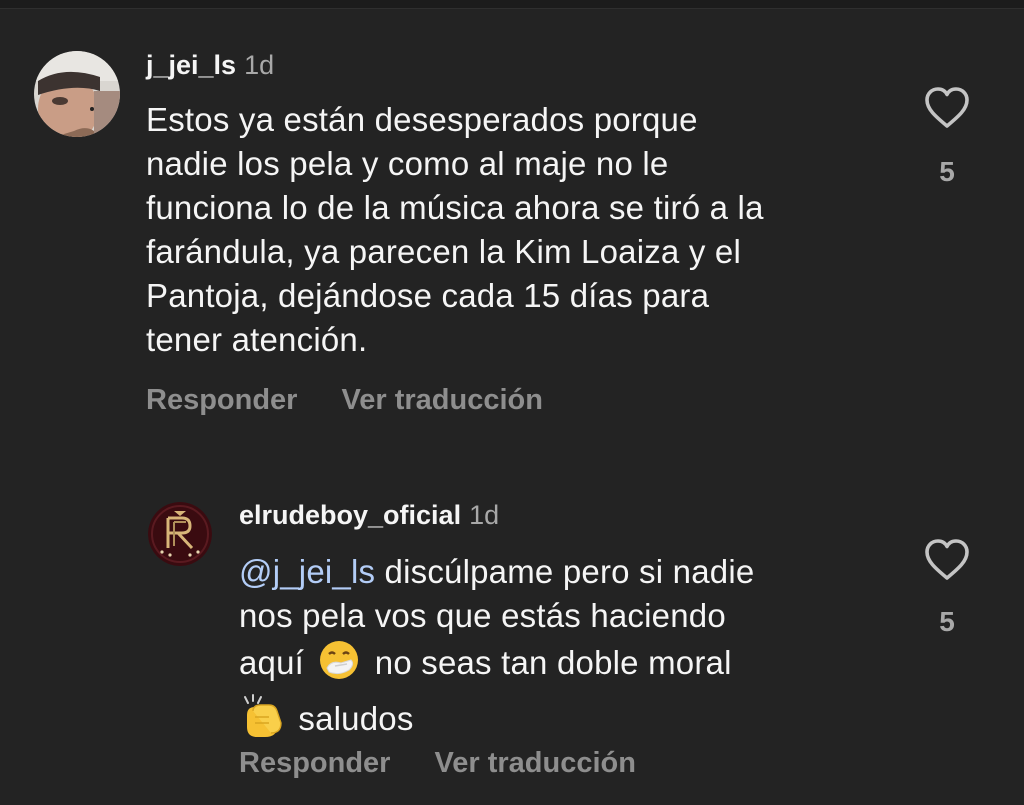 The height and width of the screenshot is (805, 1024). Describe the element at coordinates (263, 715) in the screenshot. I see `clapping-hands-icon` at that location.